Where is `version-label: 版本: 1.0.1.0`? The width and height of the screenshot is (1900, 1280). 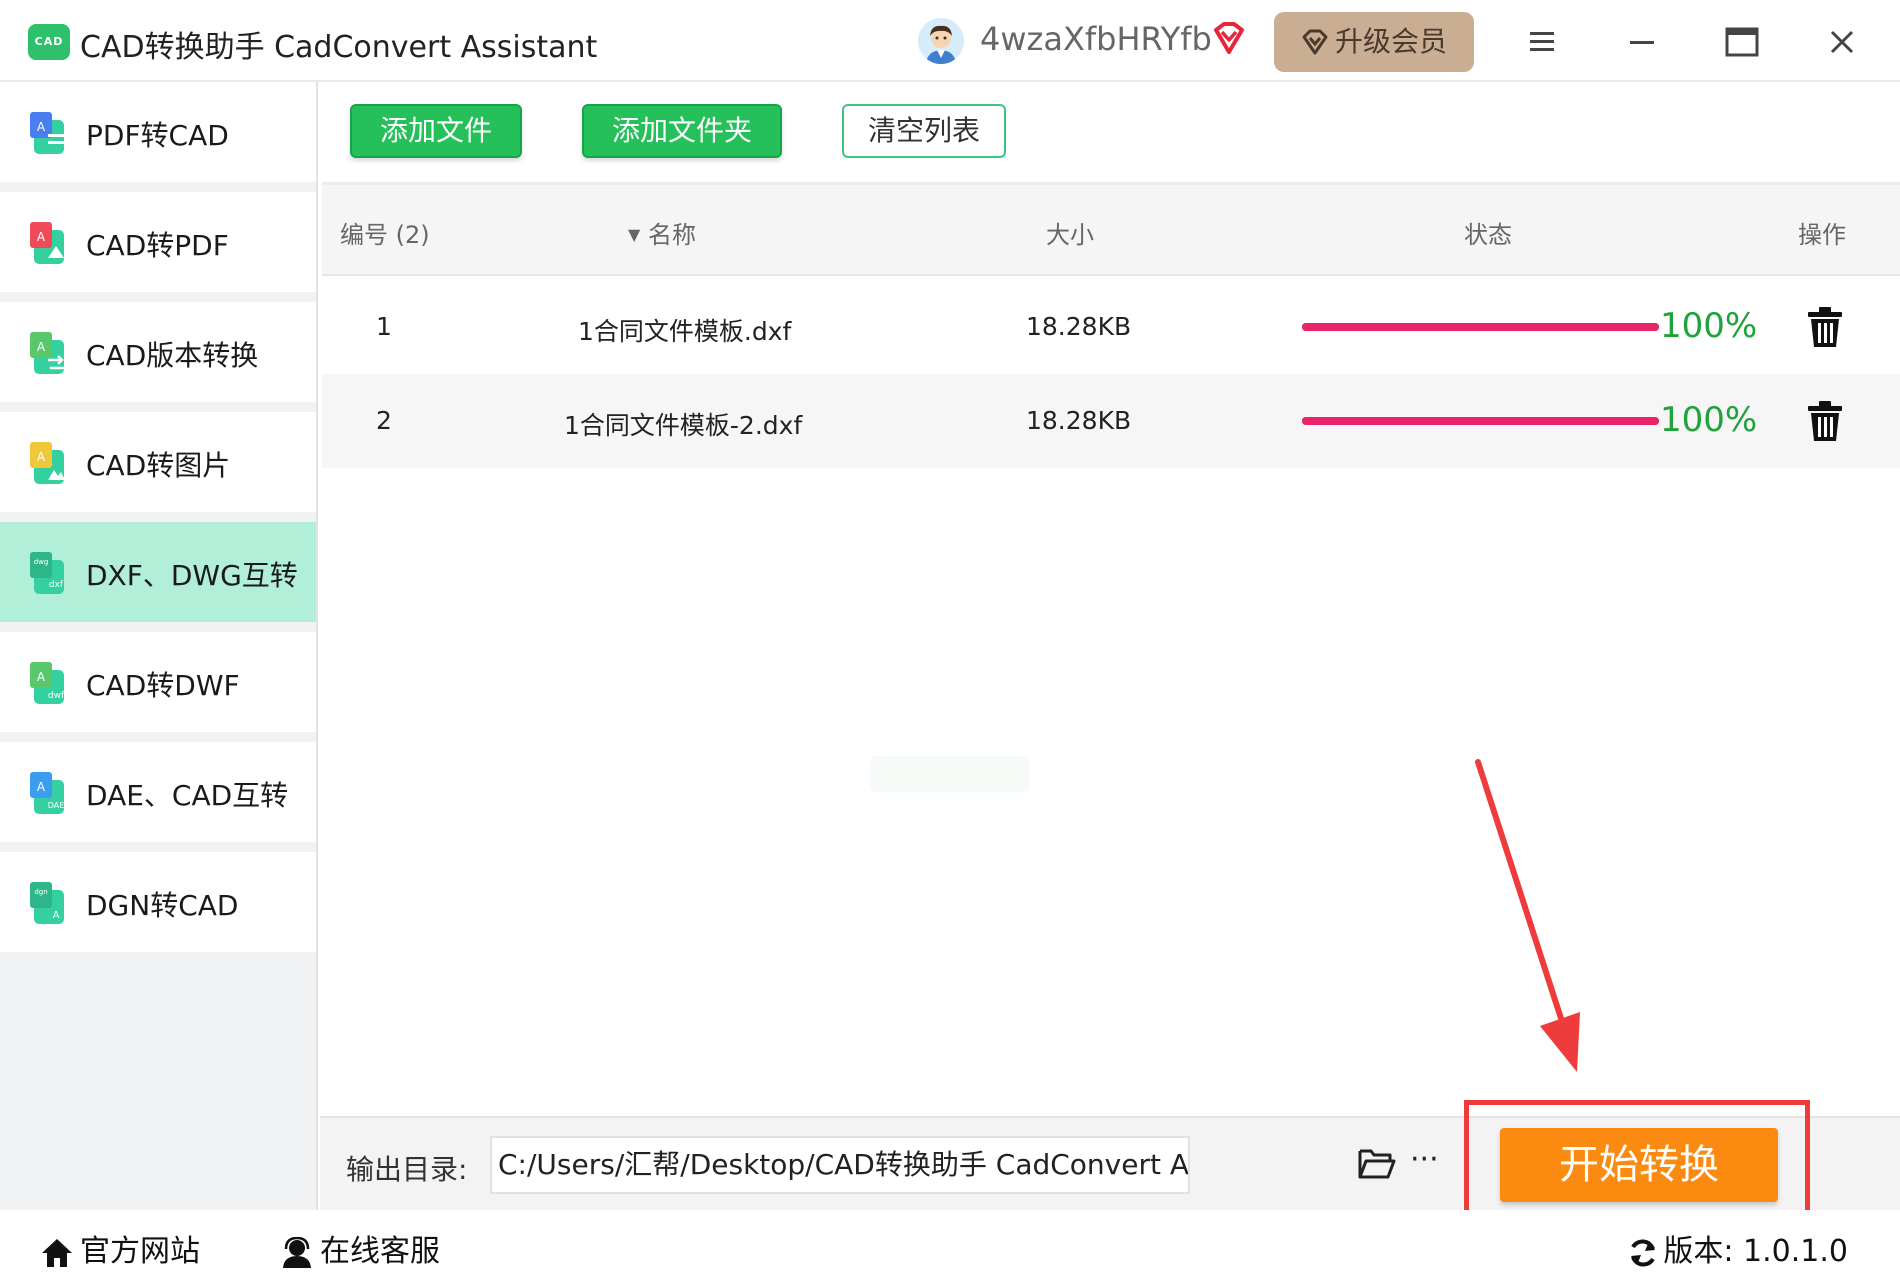
version-label: 版本: 1.0.1.0 is located at coordinates (1755, 1251).